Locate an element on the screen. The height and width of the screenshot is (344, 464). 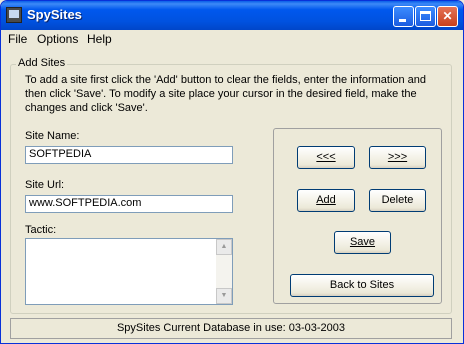
close-icon: ✕ is located at coordinates (447, 16).